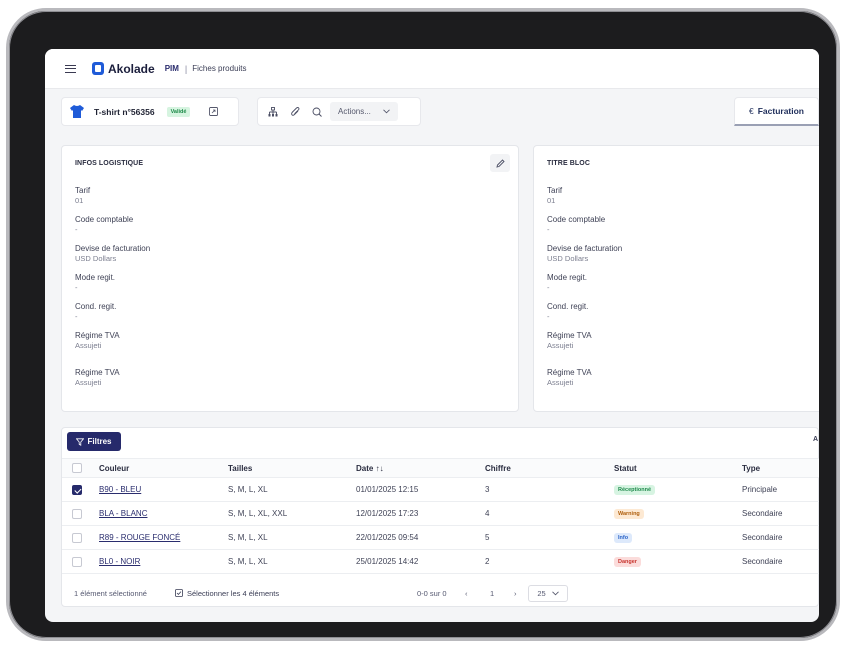  Describe the element at coordinates (219, 68) in the screenshot. I see `breadcrumb-fiches-produits: Fiches produits` at that location.